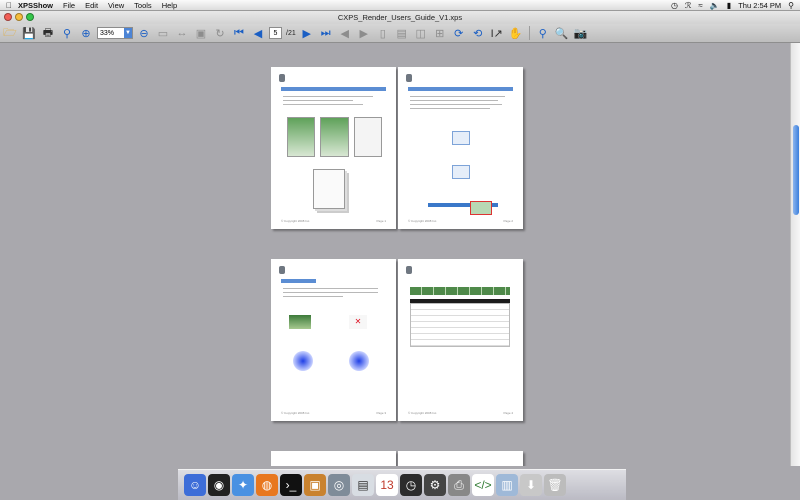  Describe the element at coordinates (86, 33) in the screenshot. I see `zoom-in-icon: ⊕` at that location.